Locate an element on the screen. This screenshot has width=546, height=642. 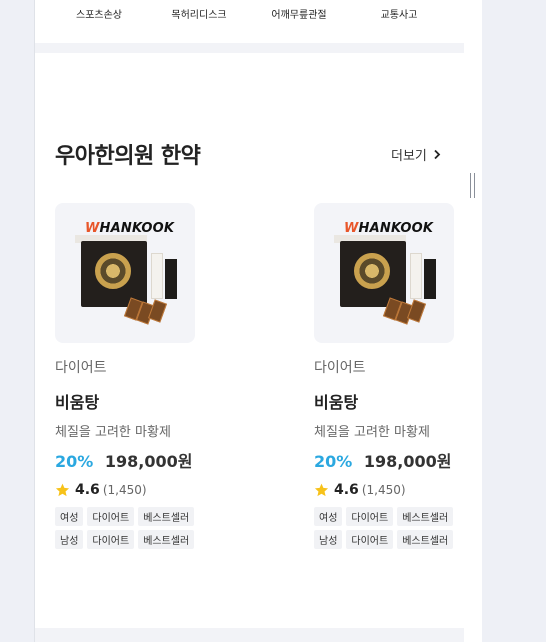
category-nav: 스포츠손상 목허리디스크 어깨무릎관절 교통사고 is located at coordinates (249, 20).